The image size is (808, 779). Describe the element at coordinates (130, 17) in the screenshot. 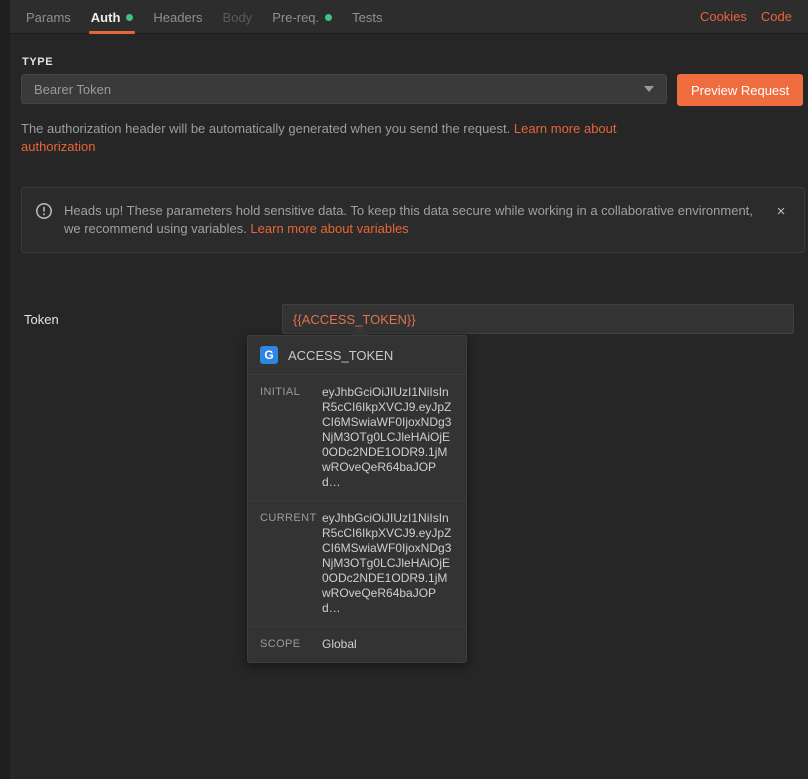

I see `tab-auth-status-dot` at that location.